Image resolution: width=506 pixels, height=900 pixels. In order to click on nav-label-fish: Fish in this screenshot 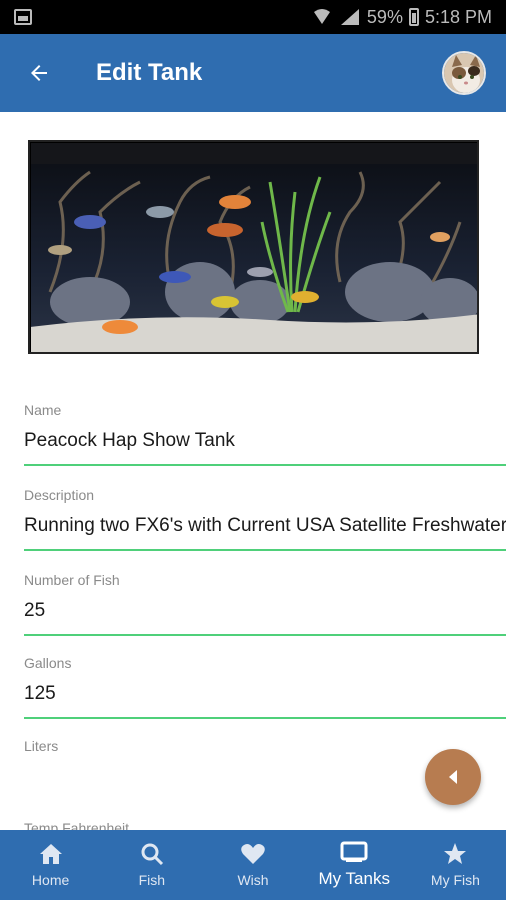, I will do `click(152, 880)`.